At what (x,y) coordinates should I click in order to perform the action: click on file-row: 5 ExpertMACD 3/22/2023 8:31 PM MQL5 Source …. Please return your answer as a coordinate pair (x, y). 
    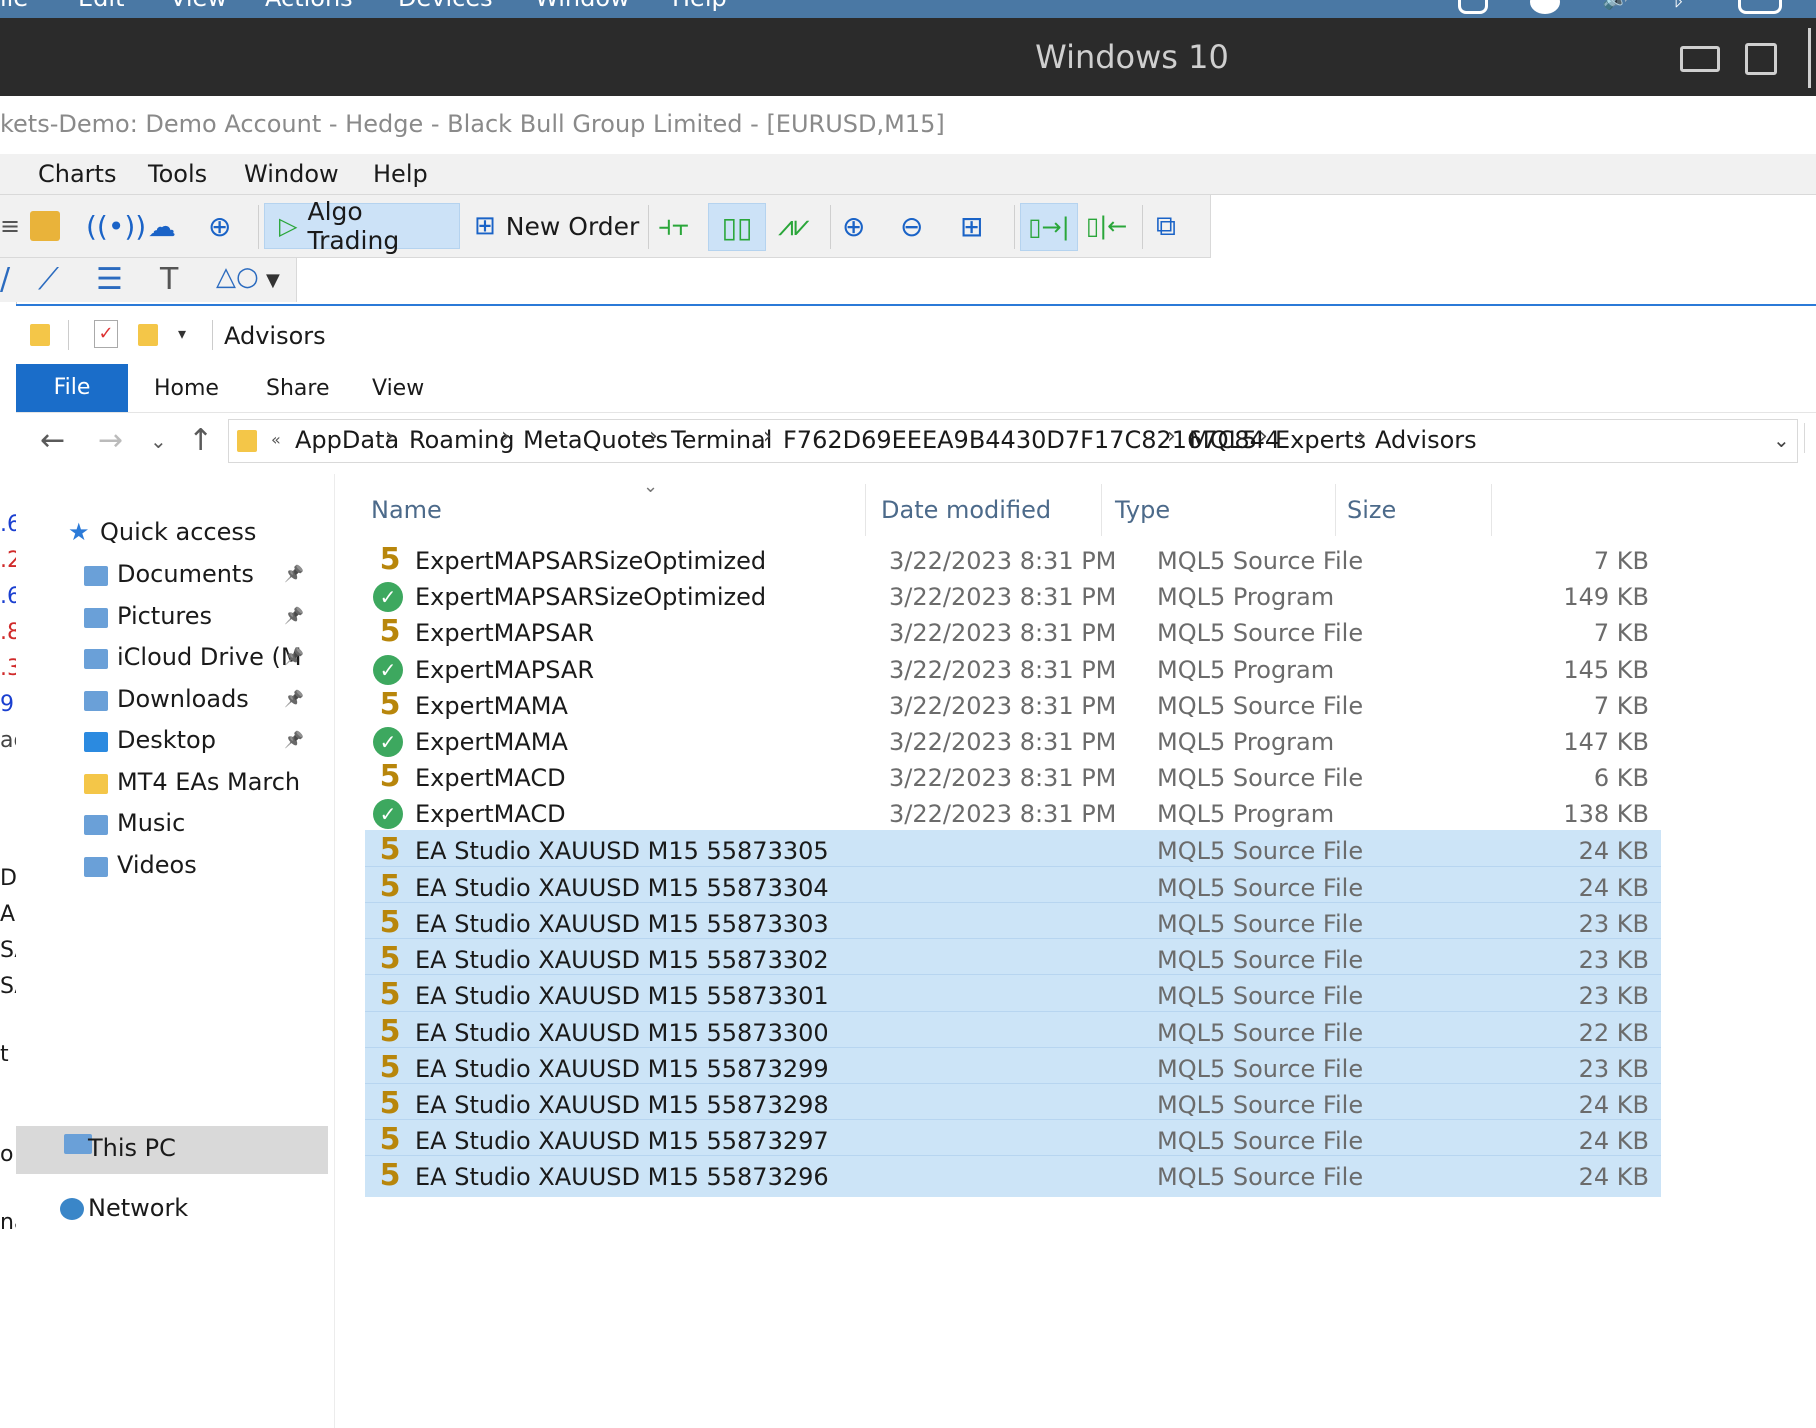
    Looking at the image, I should click on (1013, 777).